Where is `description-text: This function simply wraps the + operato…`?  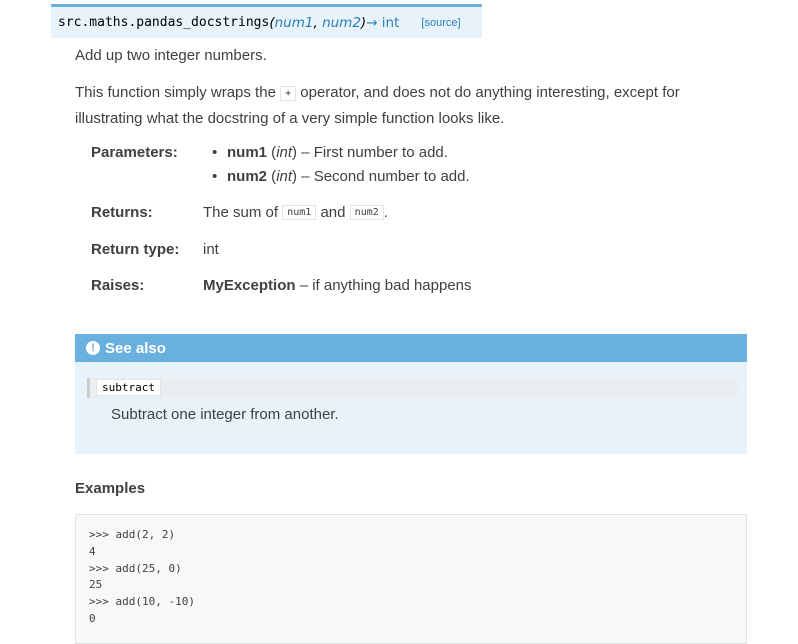 description-text: This function simply wraps the + operato… is located at coordinates (377, 105).